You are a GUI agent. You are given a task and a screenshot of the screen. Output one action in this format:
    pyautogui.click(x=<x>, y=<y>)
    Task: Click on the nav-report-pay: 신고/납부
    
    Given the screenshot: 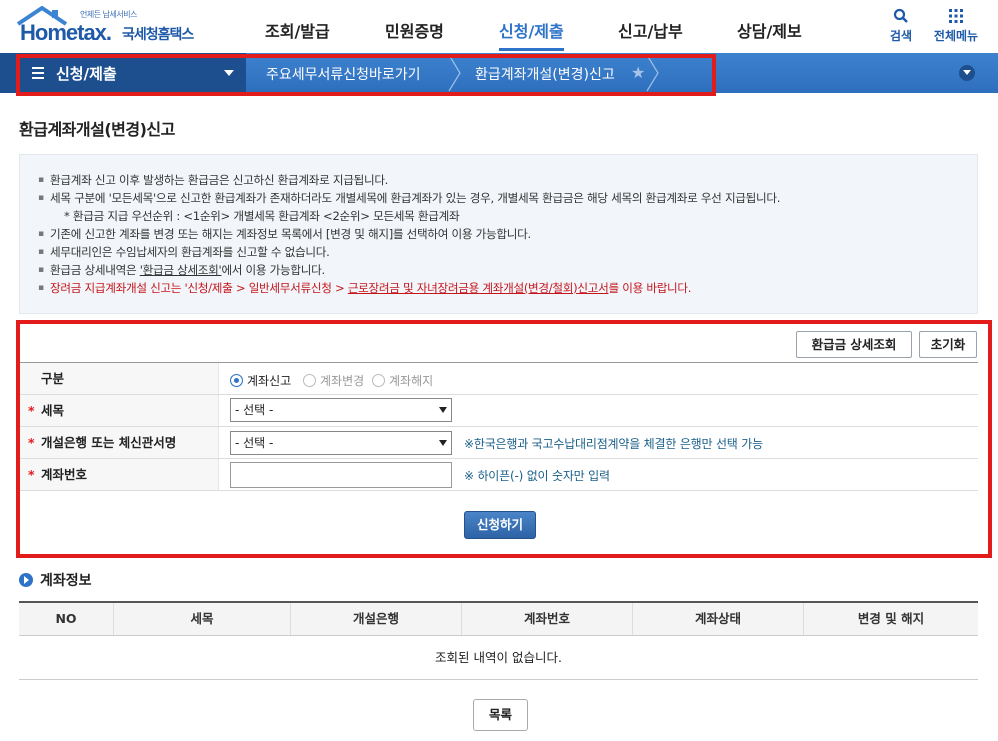 What is the action you would take?
    pyautogui.click(x=650, y=30)
    